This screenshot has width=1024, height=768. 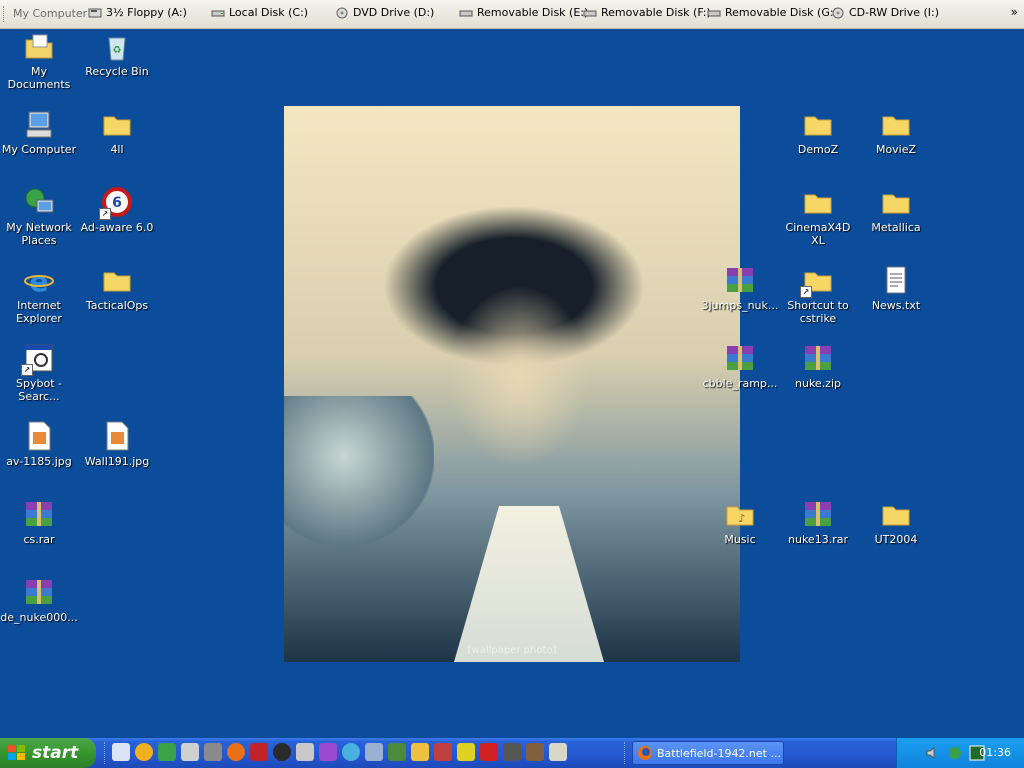 I want to click on desktop-icon-cinemax4d: CinemaX4D XL, so click(x=818, y=216).